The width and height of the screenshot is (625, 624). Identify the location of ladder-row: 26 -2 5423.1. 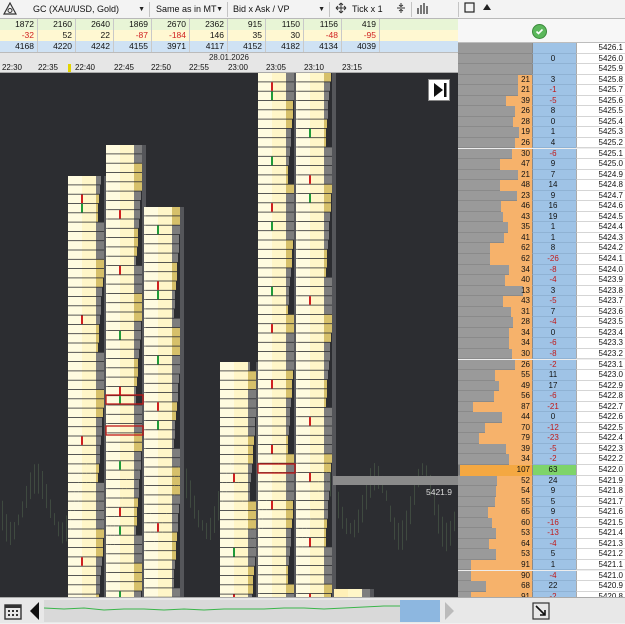
(541, 365).